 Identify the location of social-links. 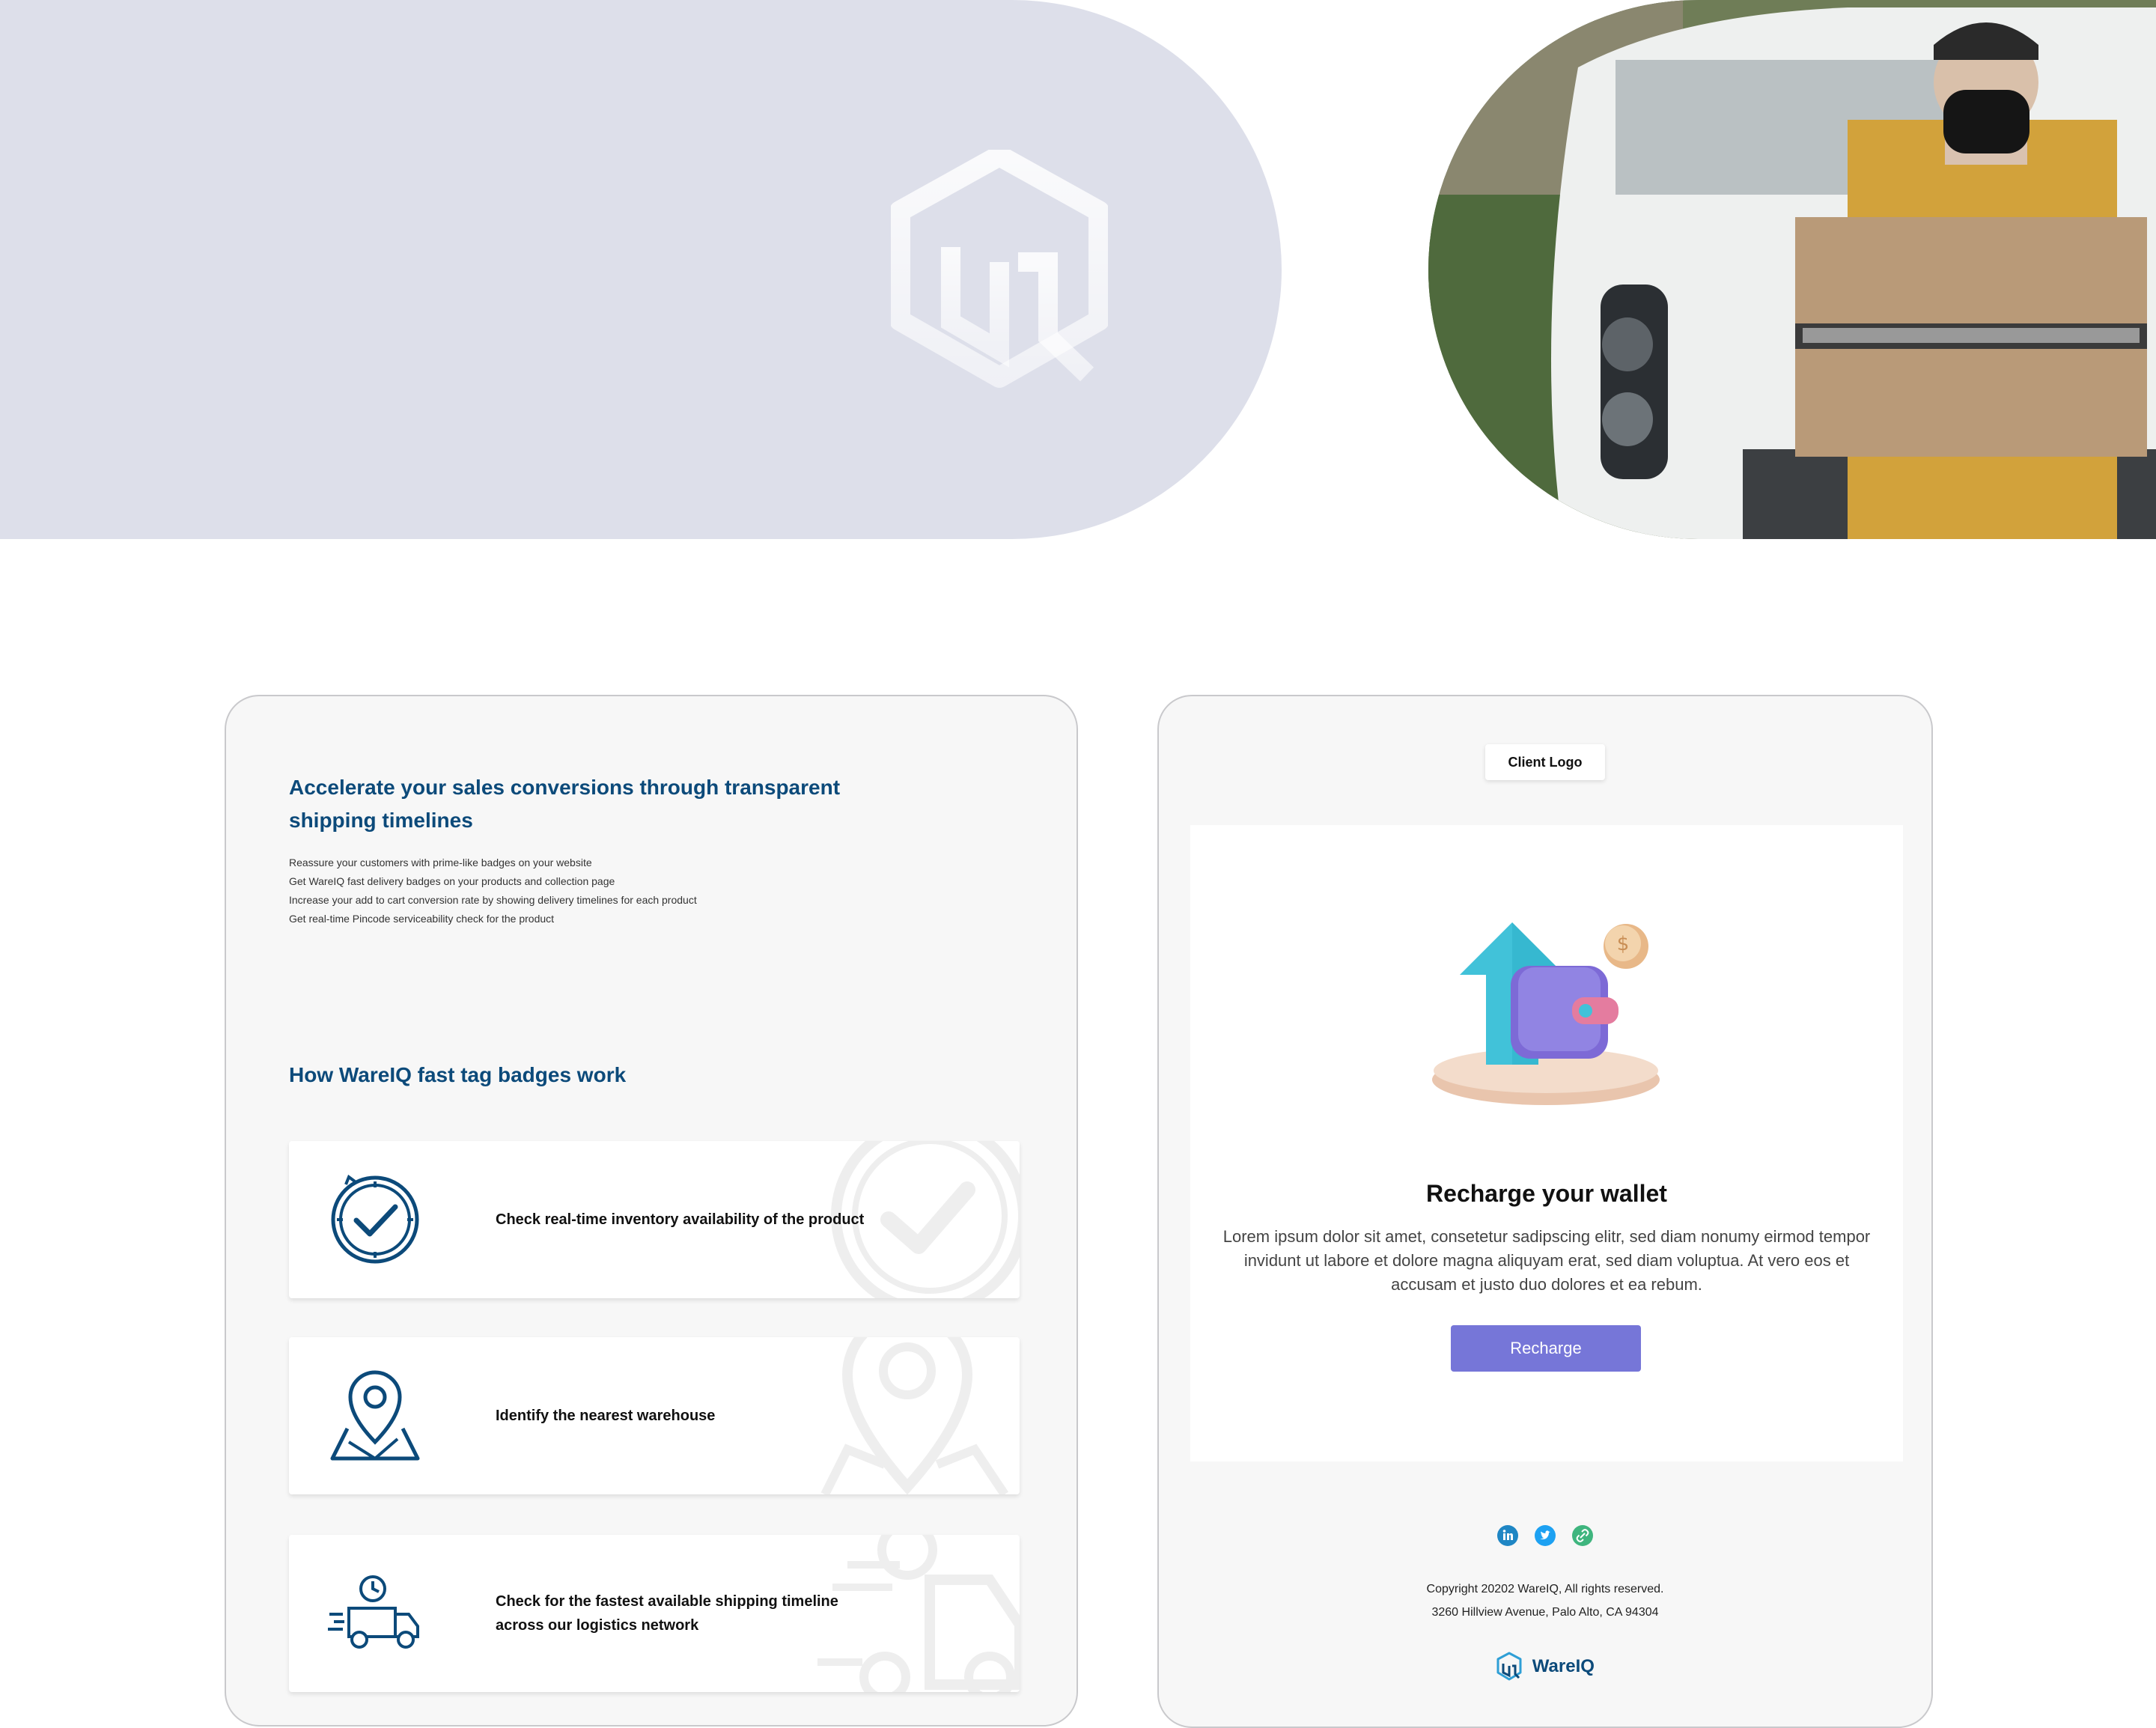
(1545, 1535).